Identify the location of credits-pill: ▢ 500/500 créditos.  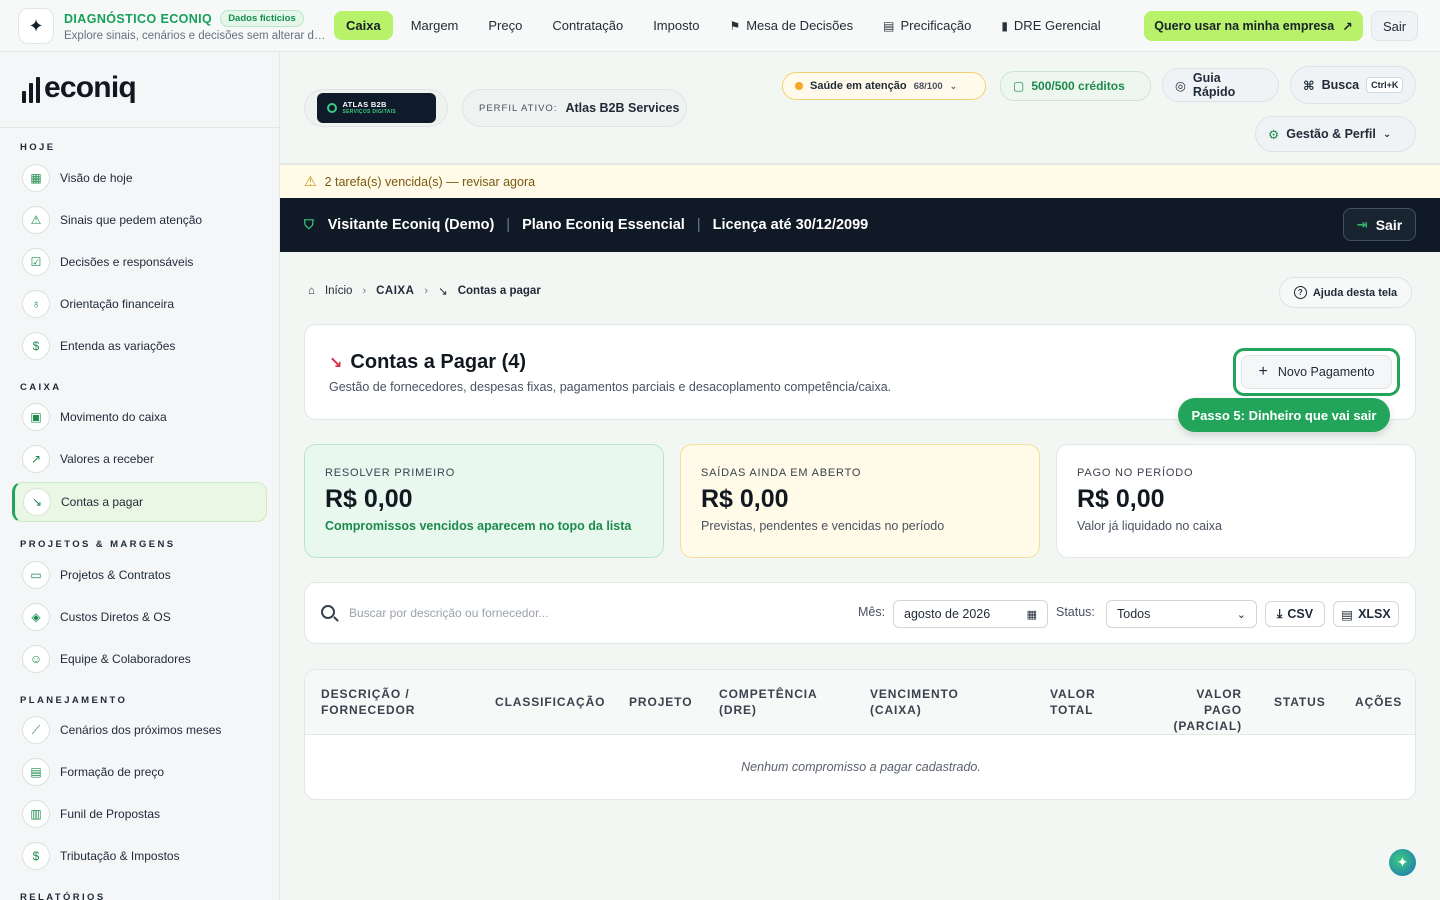
(1075, 86).